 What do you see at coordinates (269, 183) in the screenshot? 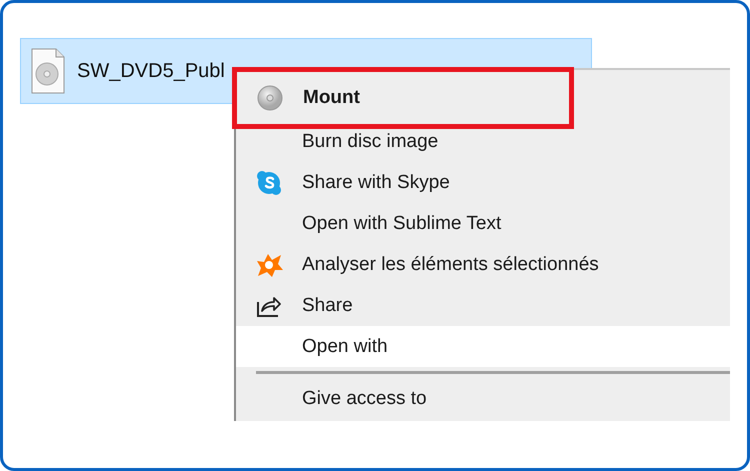
I see `chat-bubble-icon` at bounding box center [269, 183].